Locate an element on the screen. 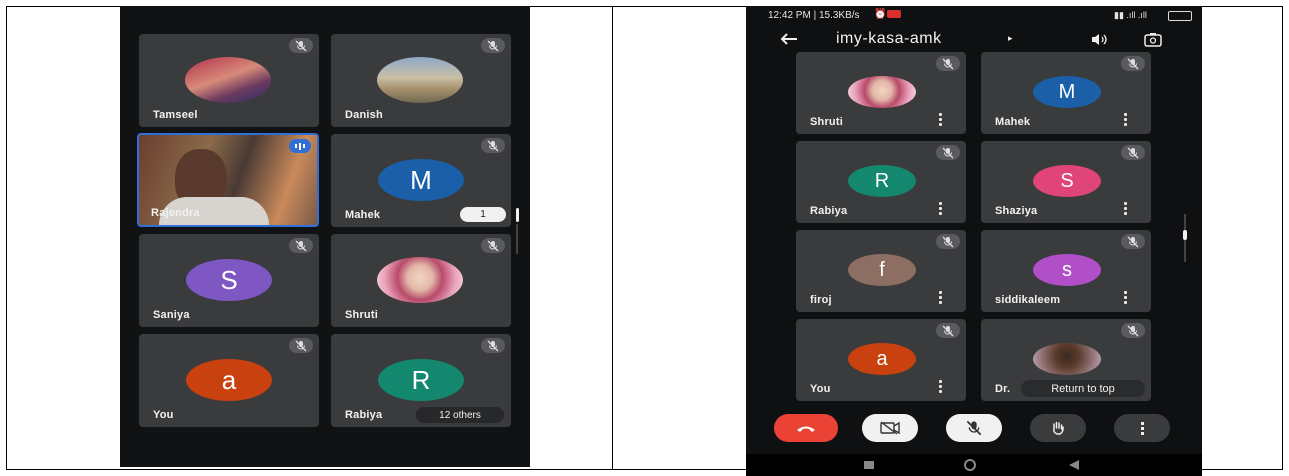 This screenshot has width=1289, height=476. participant-name: Danish is located at coordinates (364, 115).